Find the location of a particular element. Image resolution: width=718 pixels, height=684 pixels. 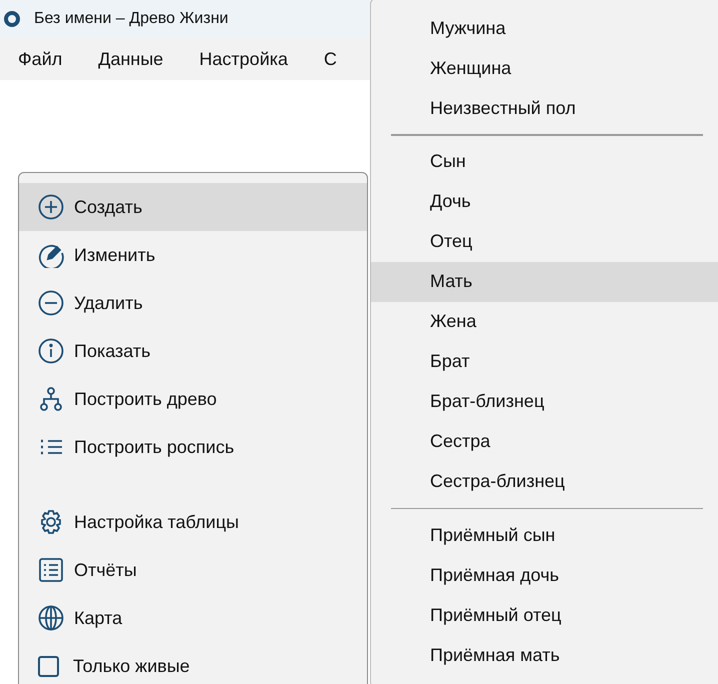

menu-item: Настройка is located at coordinates (243, 59).